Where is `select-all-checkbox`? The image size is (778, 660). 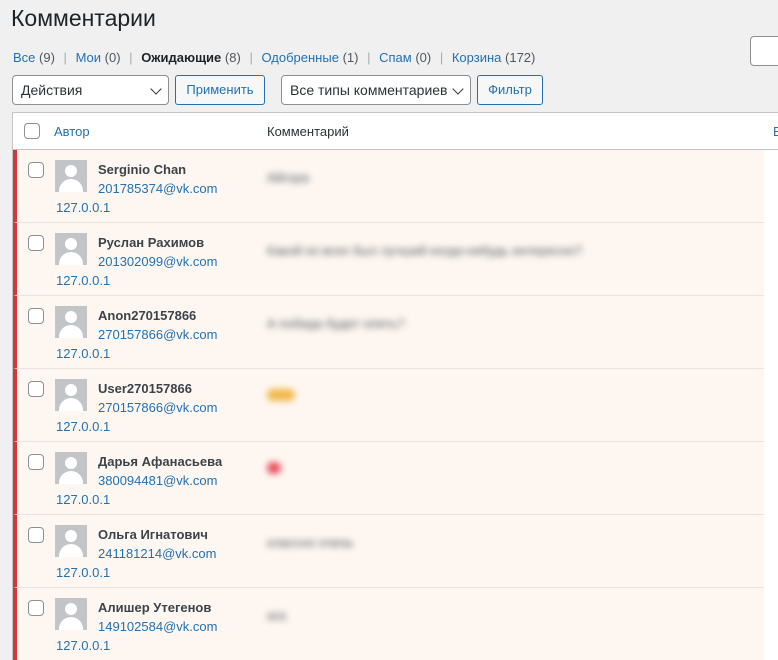
select-all-checkbox is located at coordinates (32, 131).